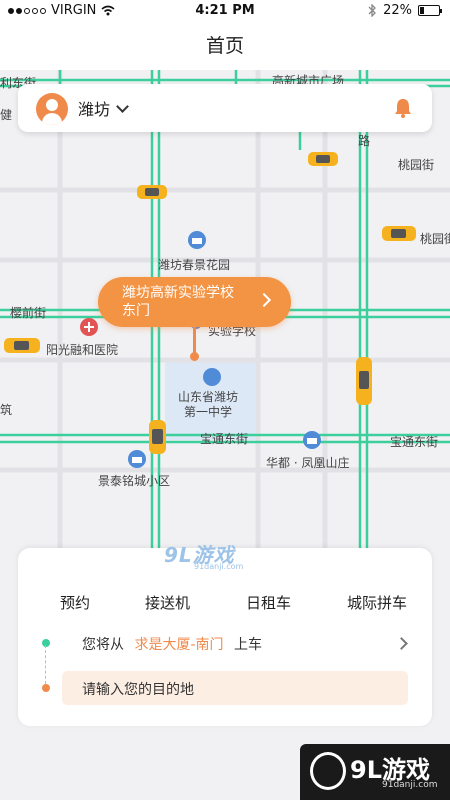  Describe the element at coordinates (414, 442) in the screenshot. I see `map-label-baotong-2: 宝通东街` at that location.